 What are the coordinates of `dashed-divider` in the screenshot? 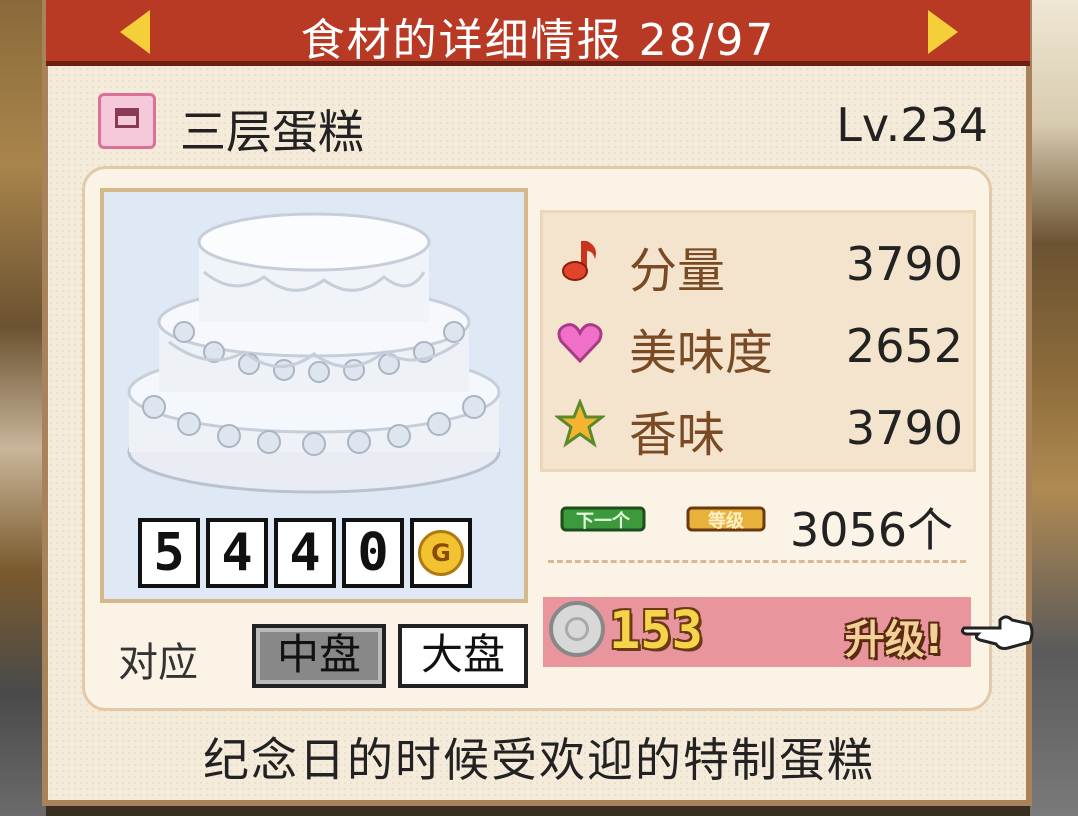 It's located at (757, 561).